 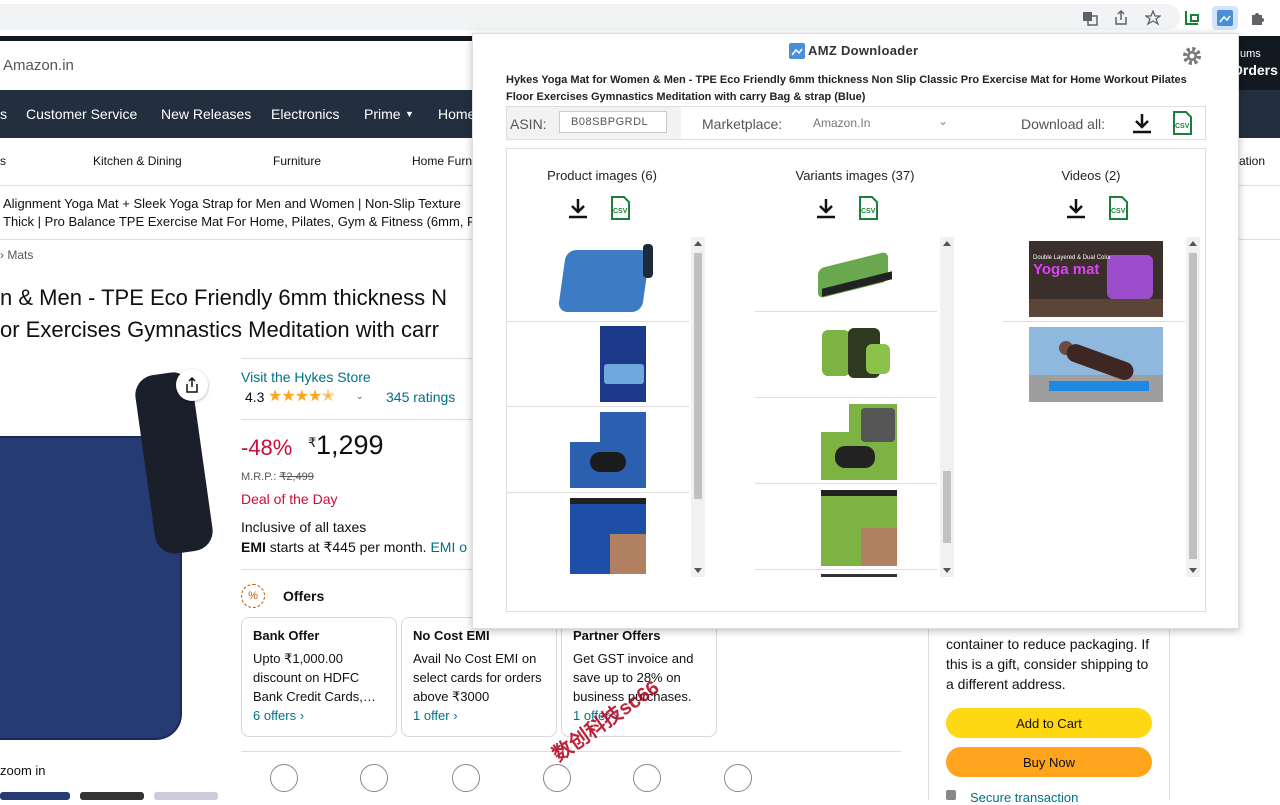 I want to click on csv-variants-images-icon: CSV, so click(x=868, y=210).